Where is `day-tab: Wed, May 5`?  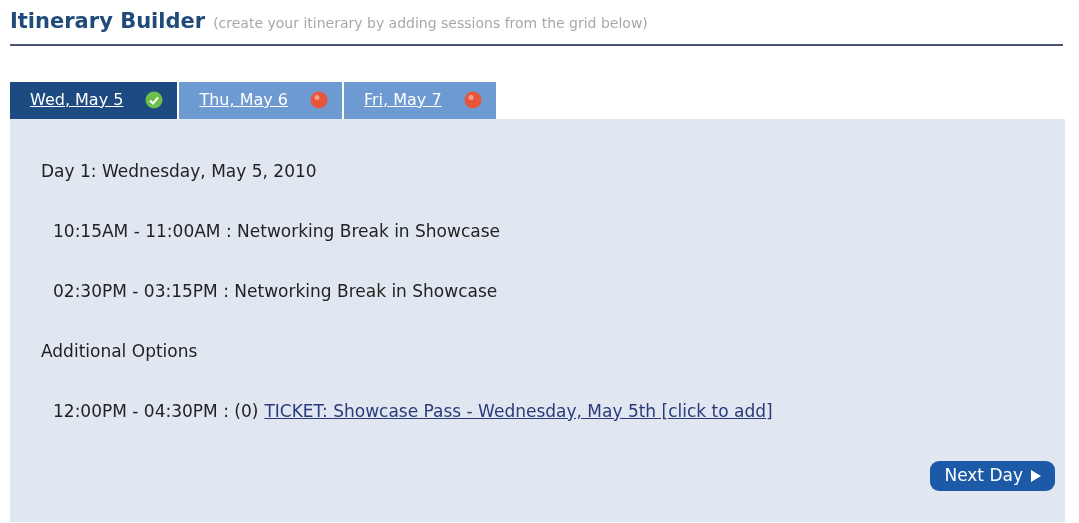 day-tab: Wed, May 5 is located at coordinates (94, 100).